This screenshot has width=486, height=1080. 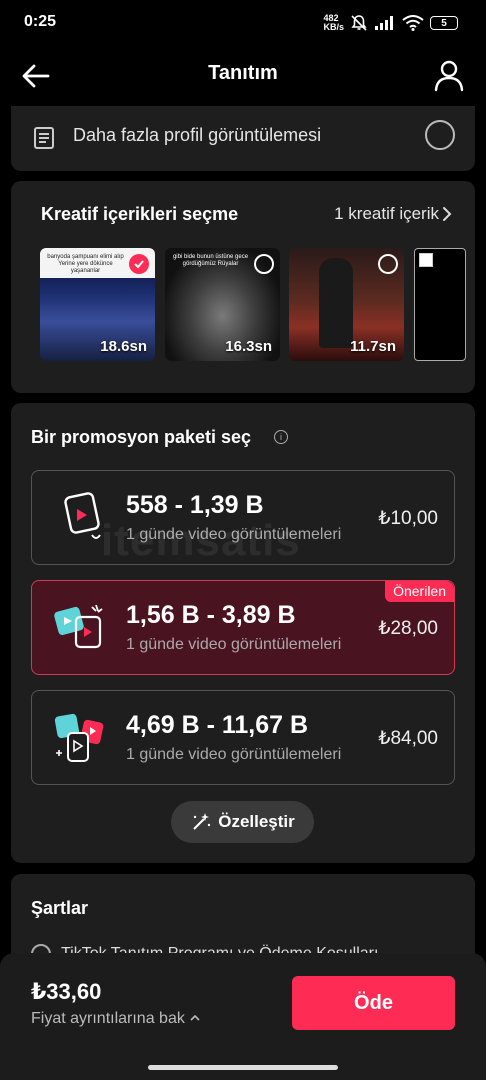 What do you see at coordinates (201, 540) in the screenshot?
I see `watermark: itemsatis` at bounding box center [201, 540].